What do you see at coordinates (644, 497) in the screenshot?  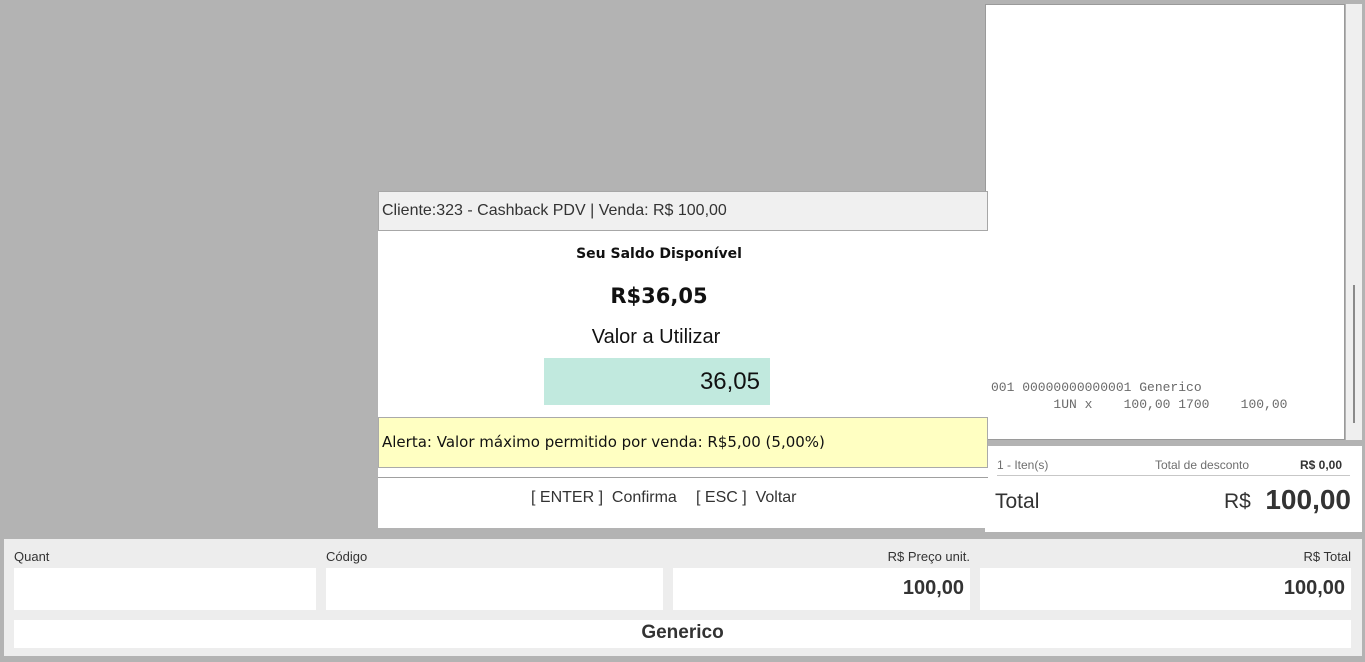 I see `confirm-label: Confirma` at bounding box center [644, 497].